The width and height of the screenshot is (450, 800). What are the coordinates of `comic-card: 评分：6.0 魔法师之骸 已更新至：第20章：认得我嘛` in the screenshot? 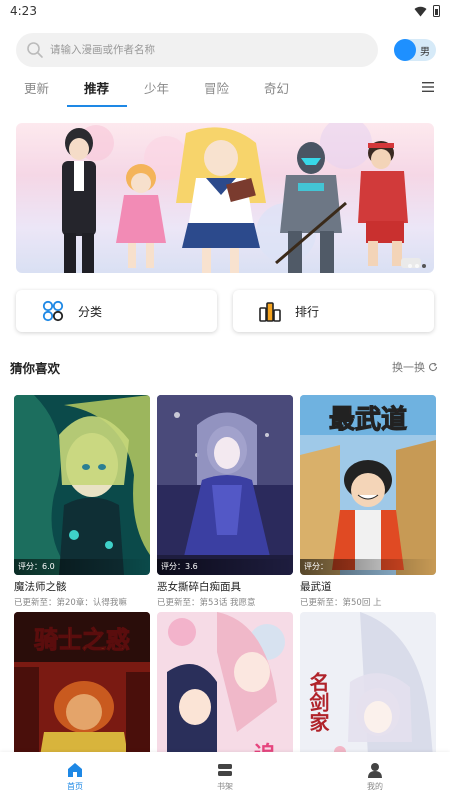 It's located at (82, 501).